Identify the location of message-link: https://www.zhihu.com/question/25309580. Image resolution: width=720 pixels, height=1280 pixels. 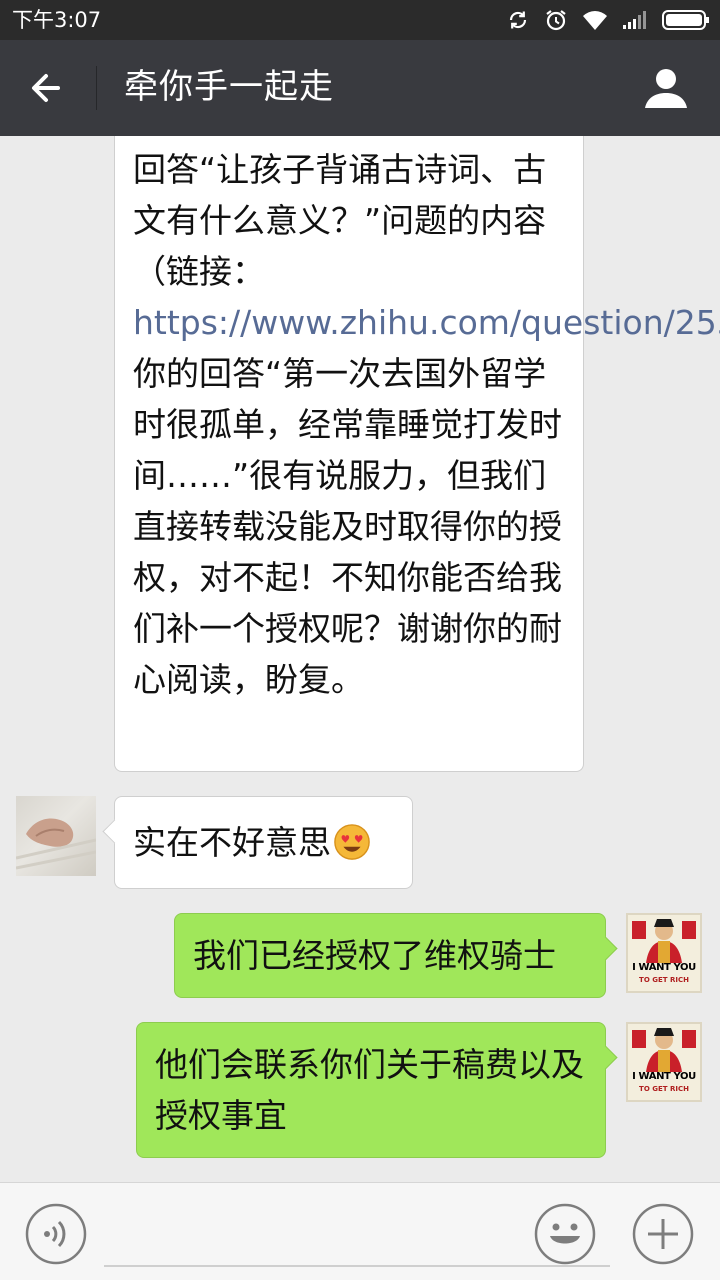
(426, 322).